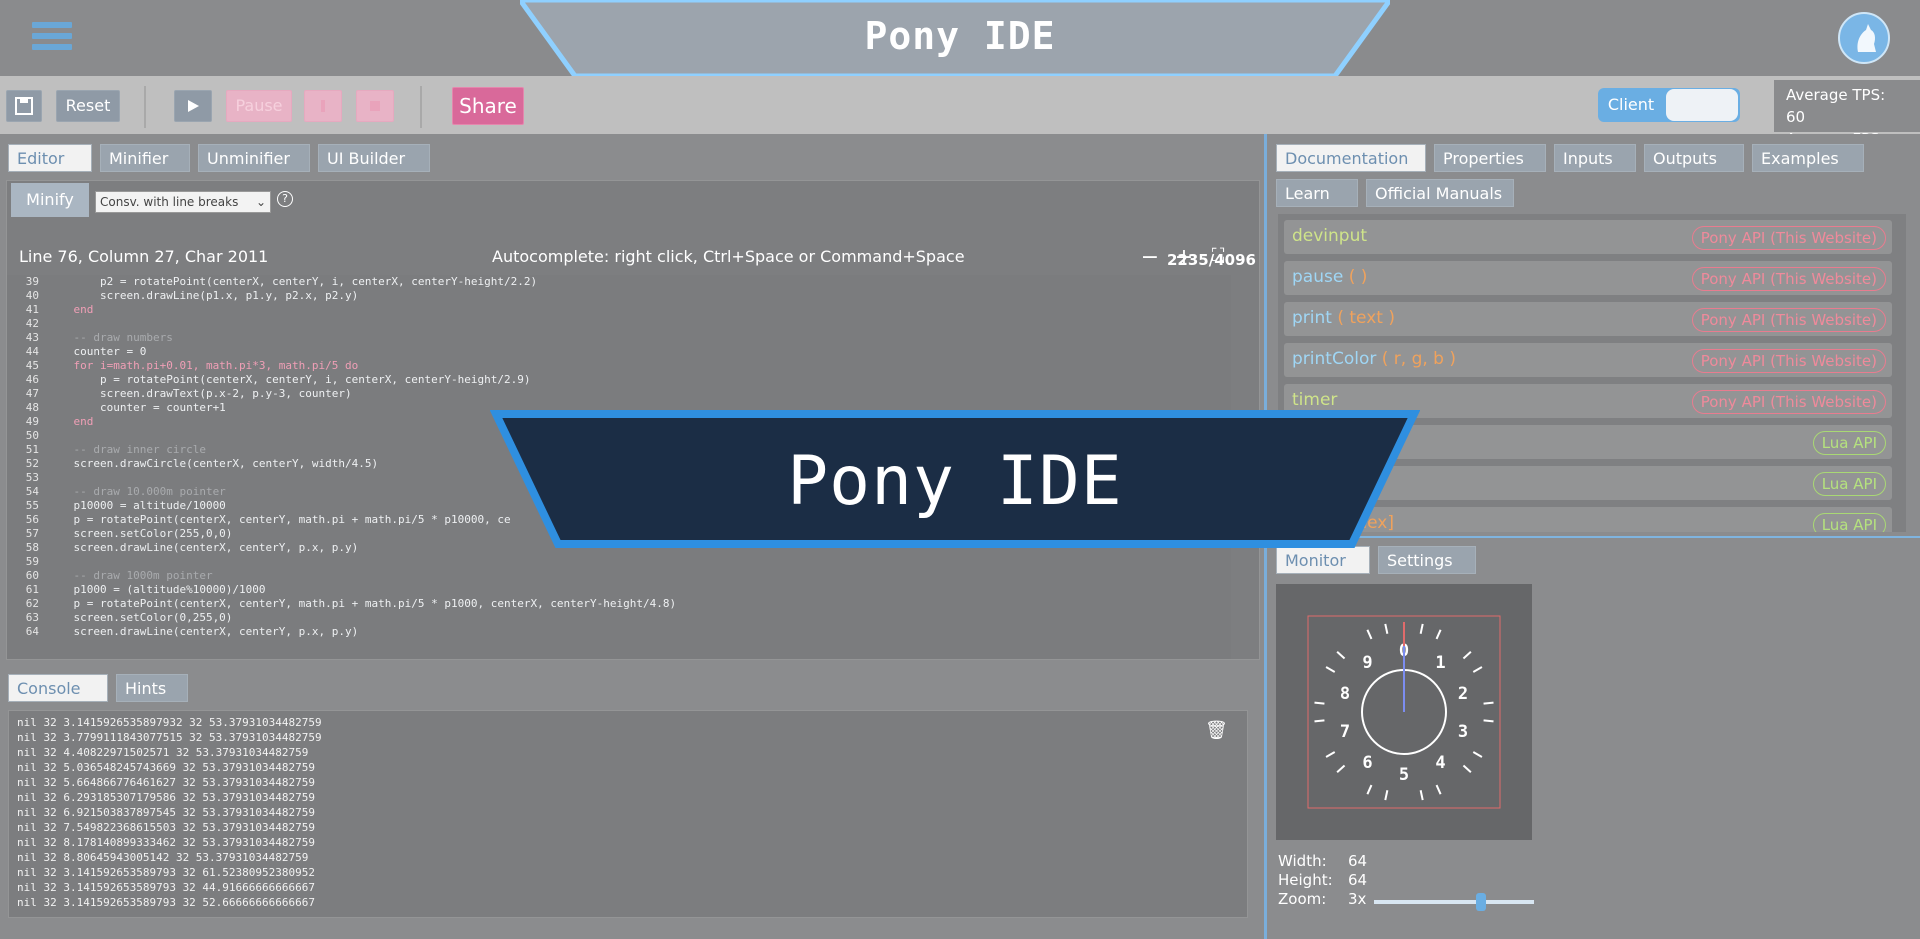 This screenshot has height=939, width=1920. I want to click on tab-hints: Hints, so click(152, 688).